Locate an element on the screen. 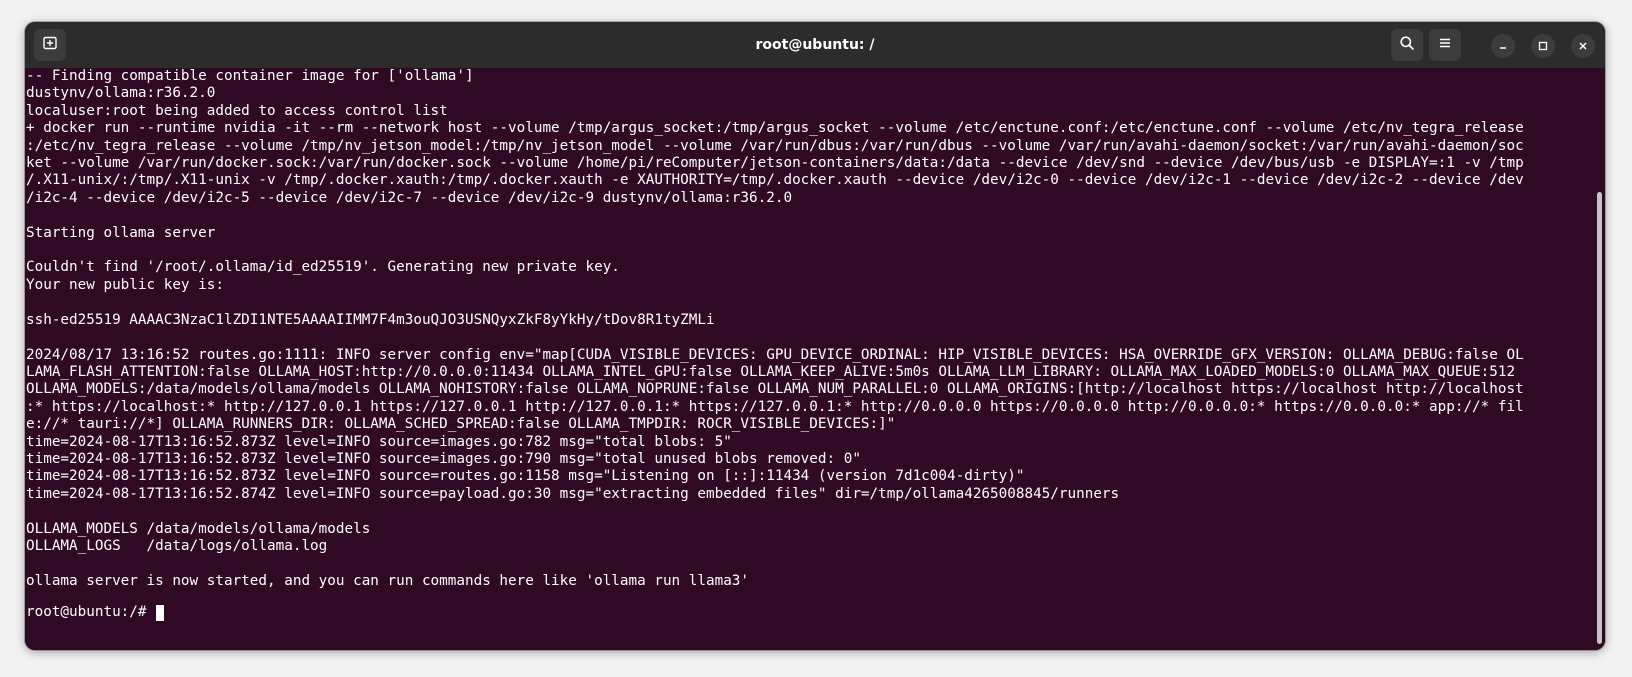  new-tab-button is located at coordinates (50, 45).